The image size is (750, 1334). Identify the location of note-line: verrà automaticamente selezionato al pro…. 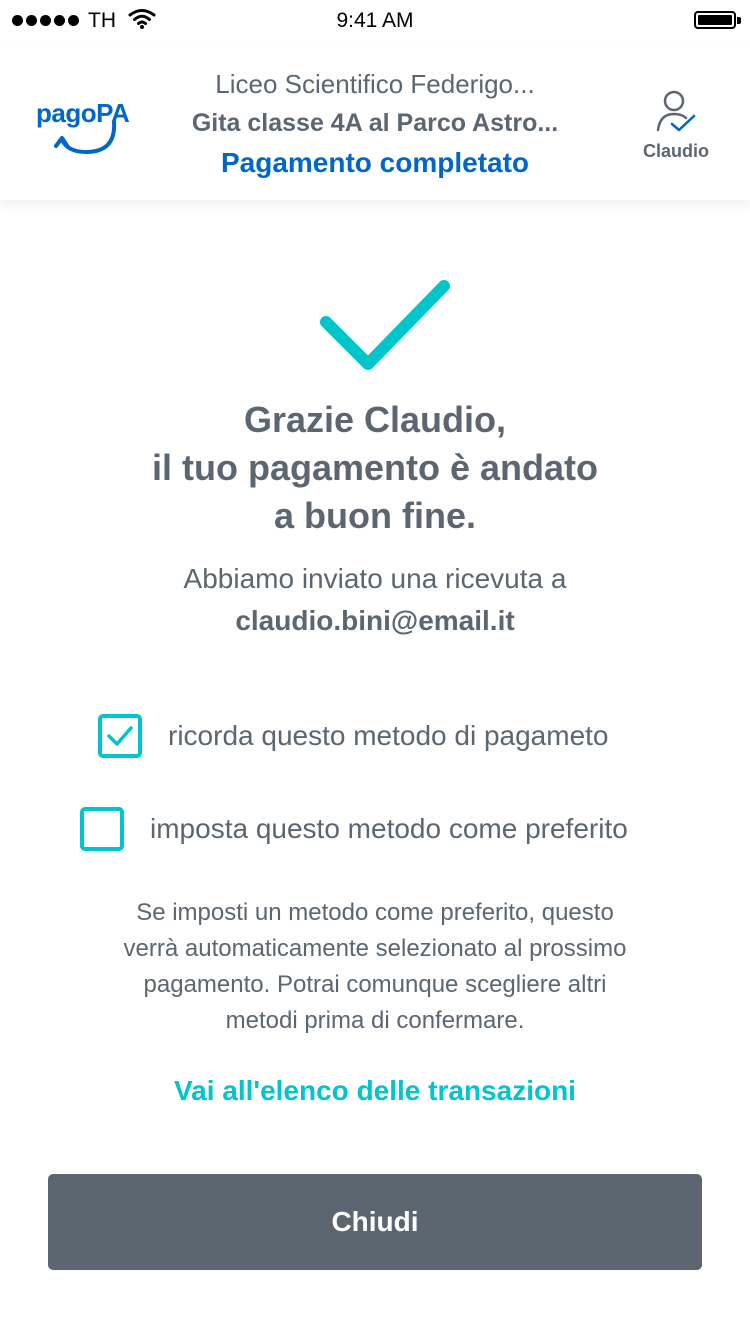
(375, 948).